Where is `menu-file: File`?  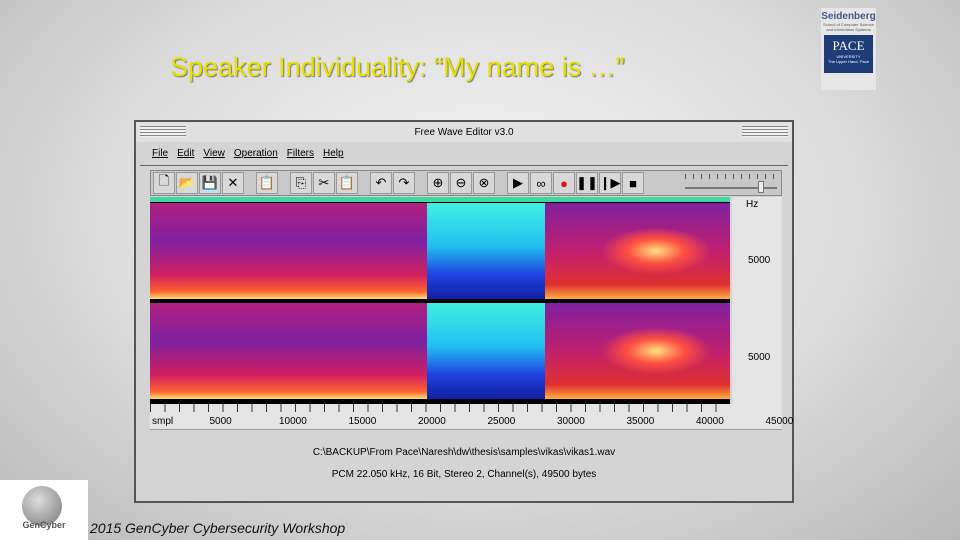 menu-file: File is located at coordinates (160, 154).